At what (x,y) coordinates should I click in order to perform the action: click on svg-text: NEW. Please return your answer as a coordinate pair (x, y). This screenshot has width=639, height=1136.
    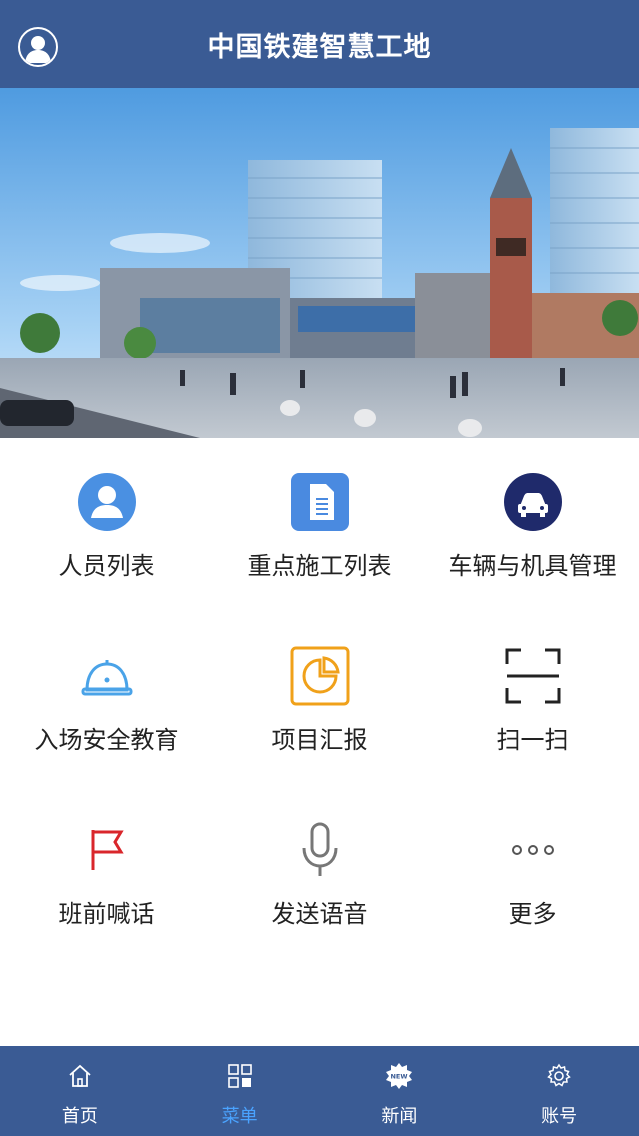
    Looking at the image, I should click on (399, 1077).